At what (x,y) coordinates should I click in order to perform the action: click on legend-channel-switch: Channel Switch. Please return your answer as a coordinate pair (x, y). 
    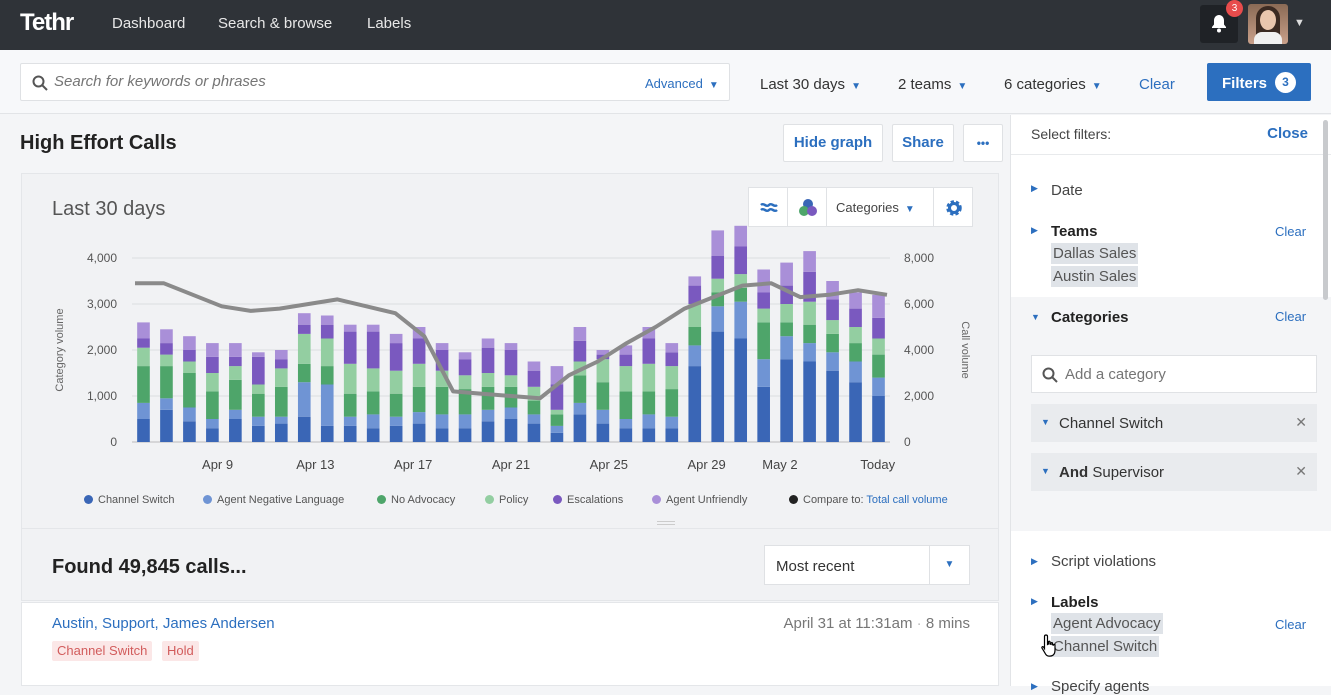
    Looking at the image, I should click on (129, 500).